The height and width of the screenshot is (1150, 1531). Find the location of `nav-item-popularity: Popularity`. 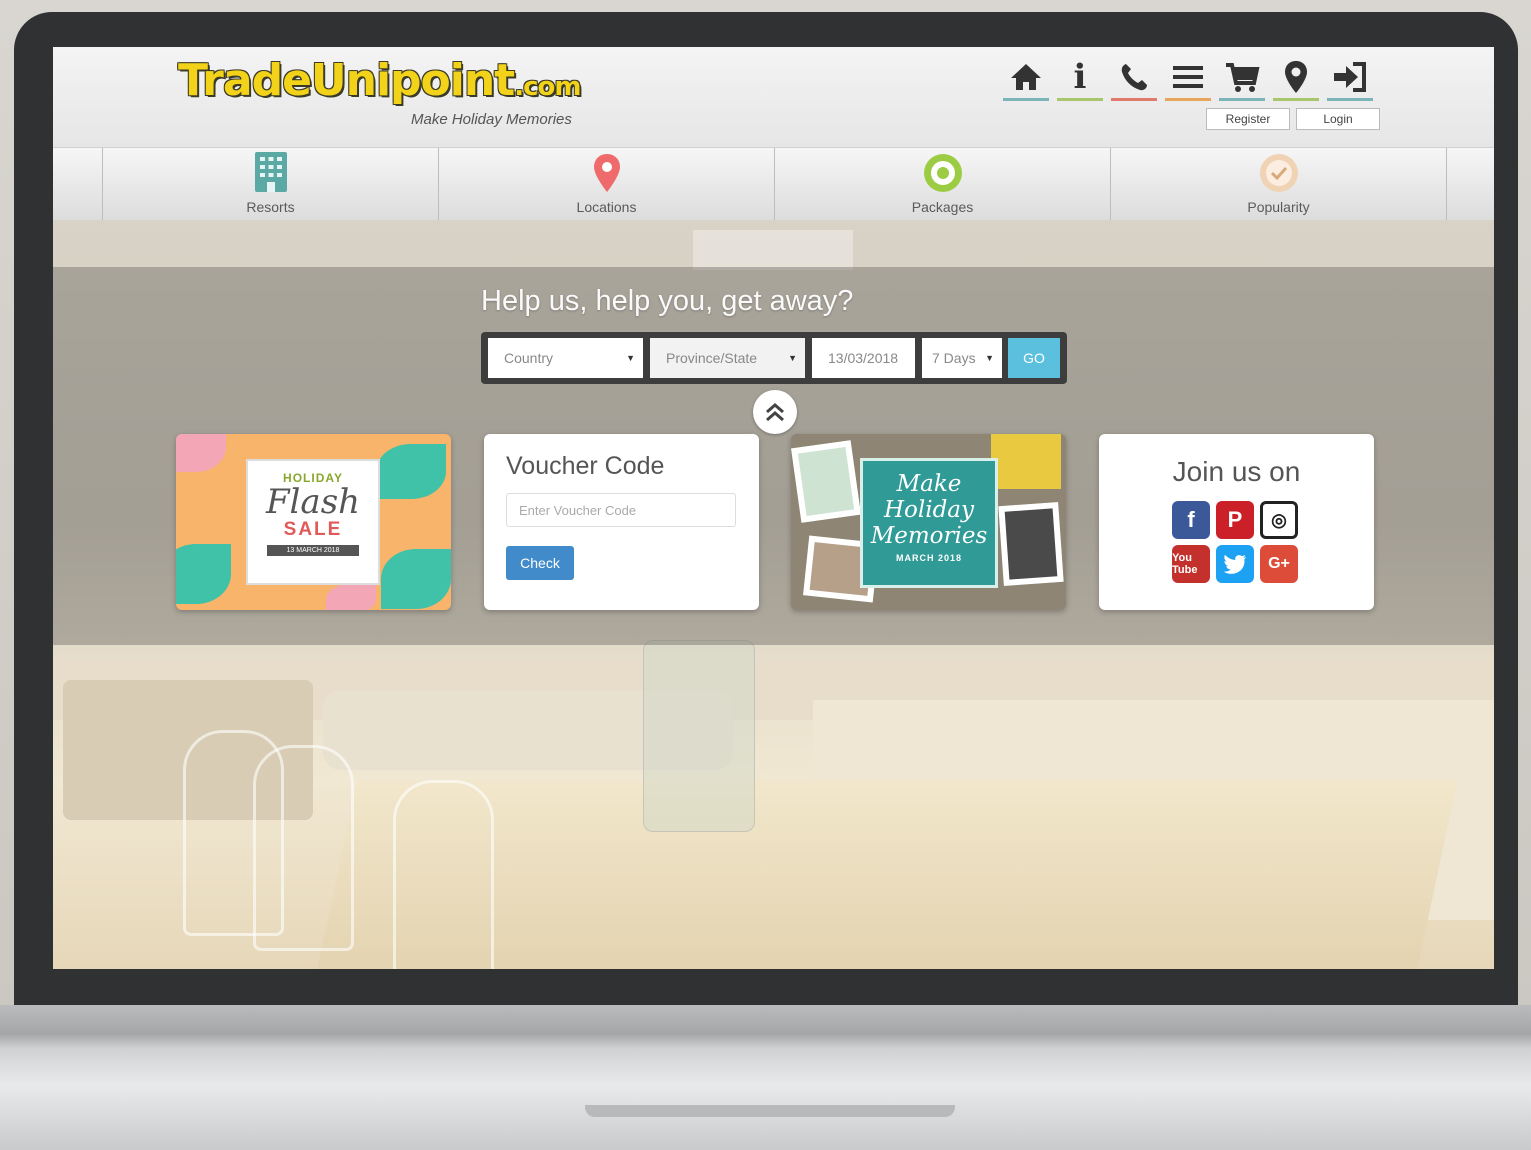

nav-item-popularity: Popularity is located at coordinates (1278, 184).